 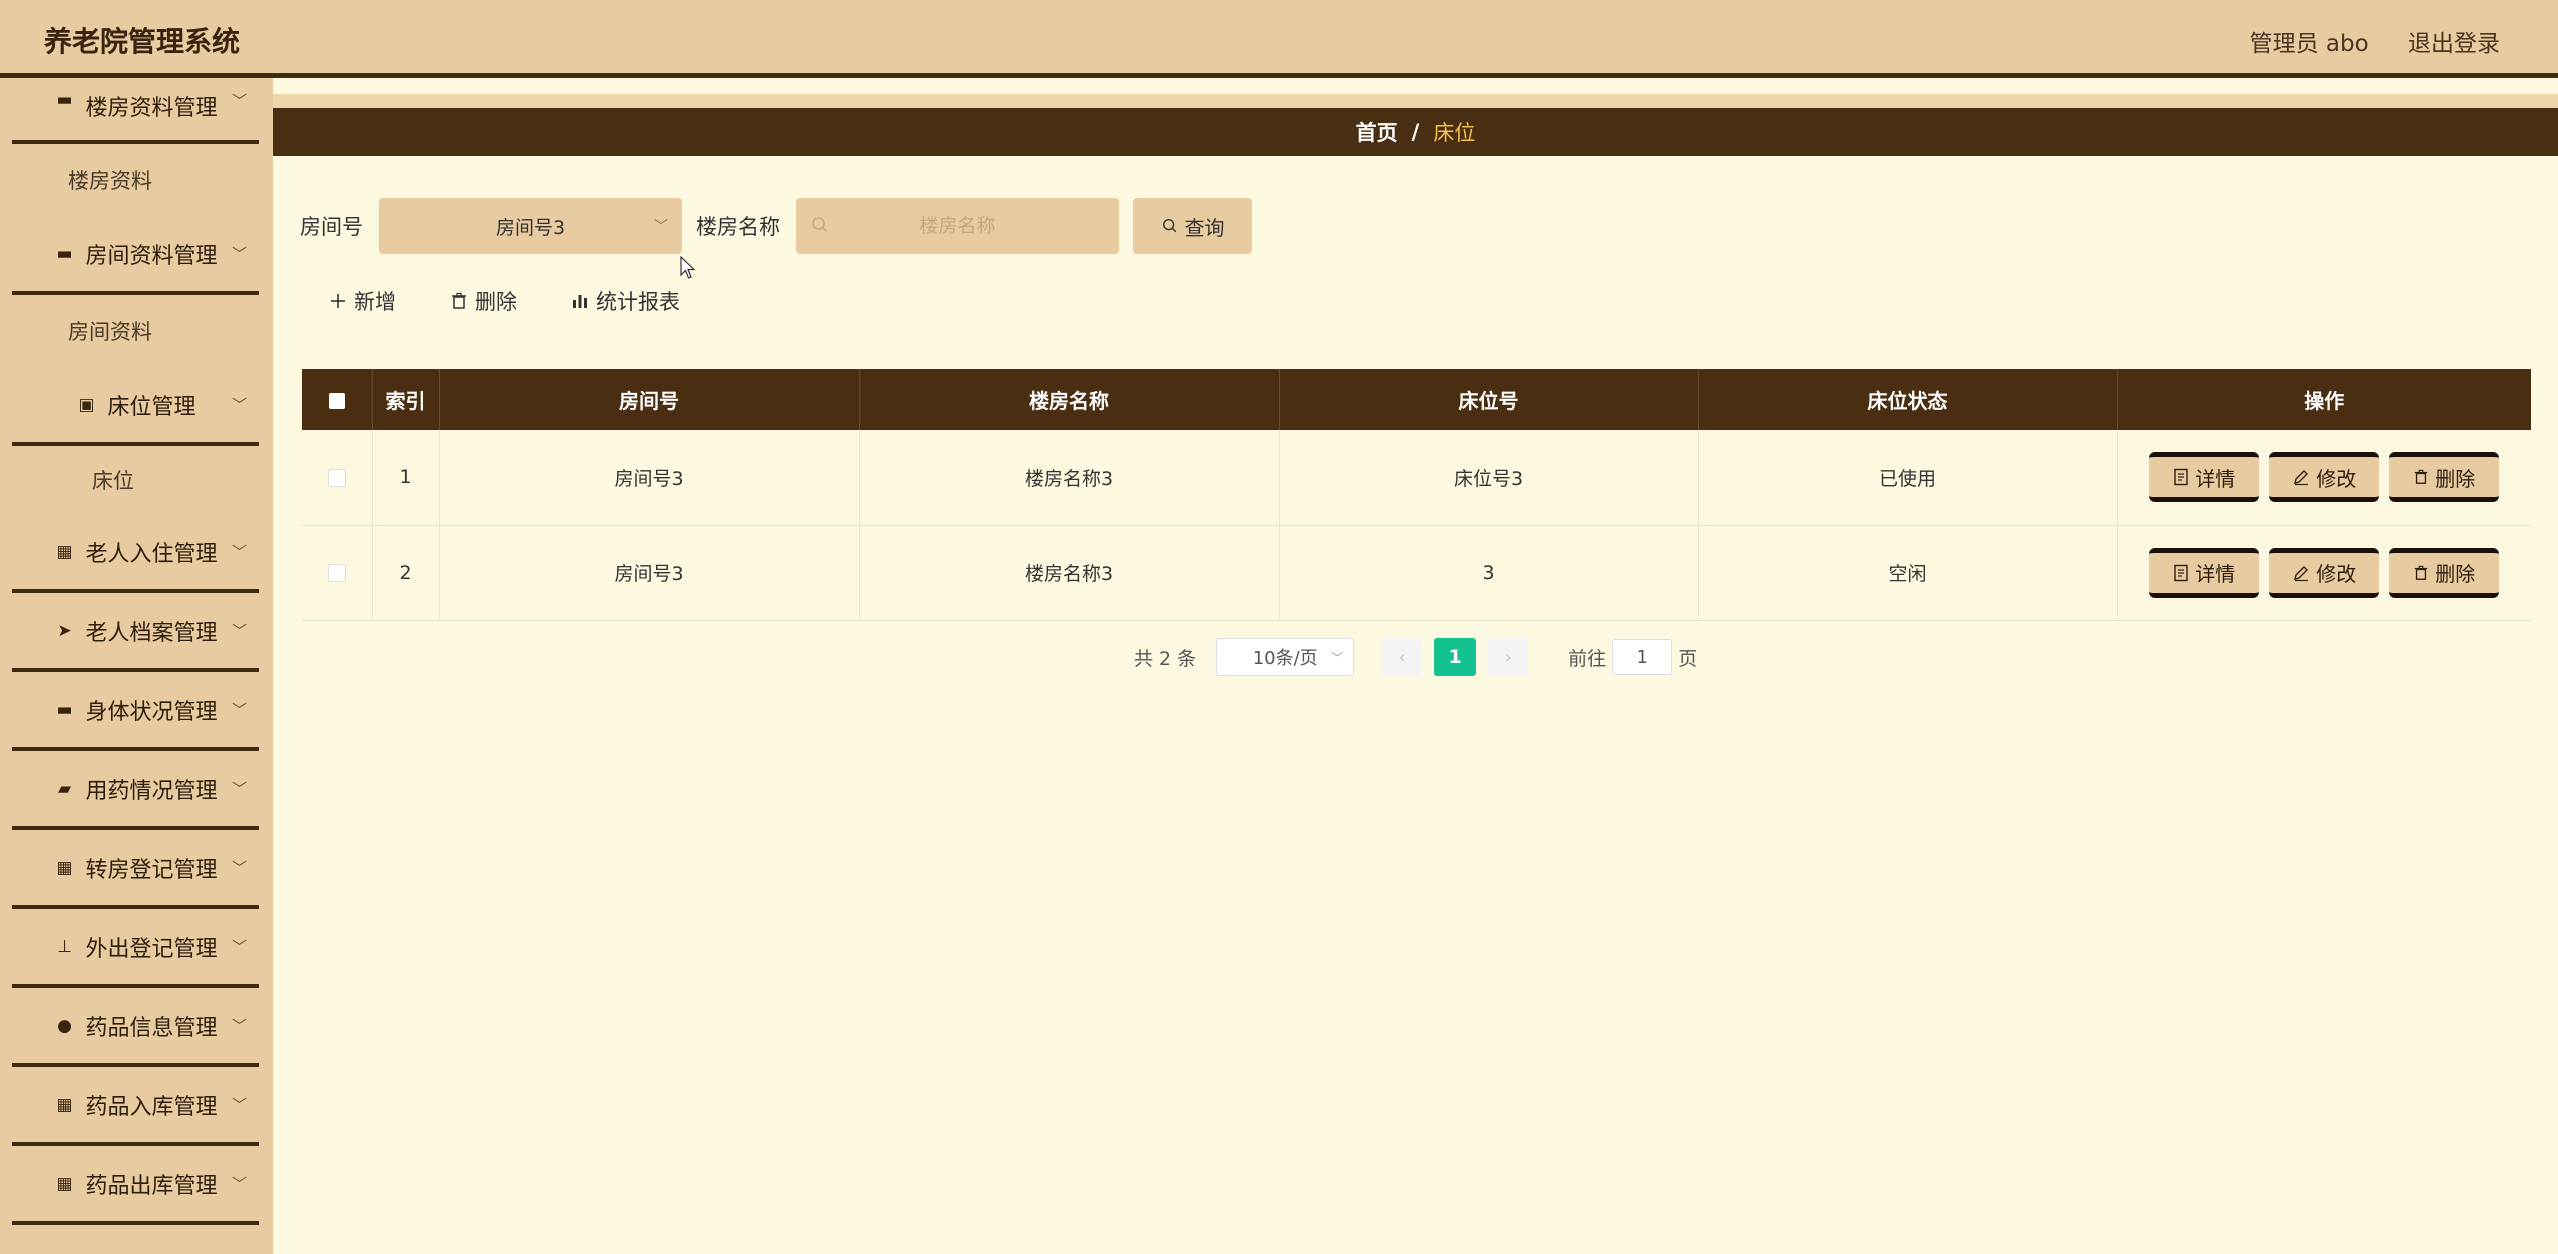 I want to click on sidebar-item-label: 药品入库管理, so click(x=151, y=1107).